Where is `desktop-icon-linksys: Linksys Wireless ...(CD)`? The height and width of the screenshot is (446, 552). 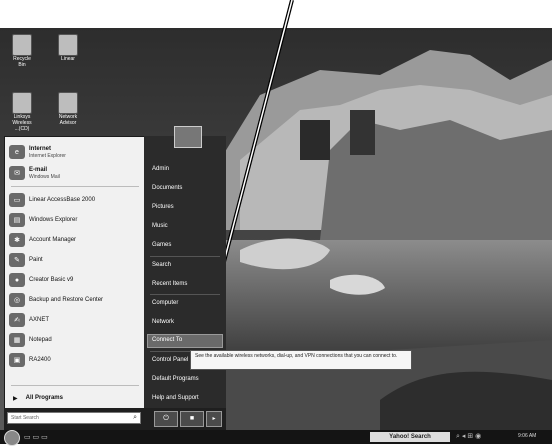 desktop-icon-linksys: Linksys Wireless ...(CD) is located at coordinates (22, 112).